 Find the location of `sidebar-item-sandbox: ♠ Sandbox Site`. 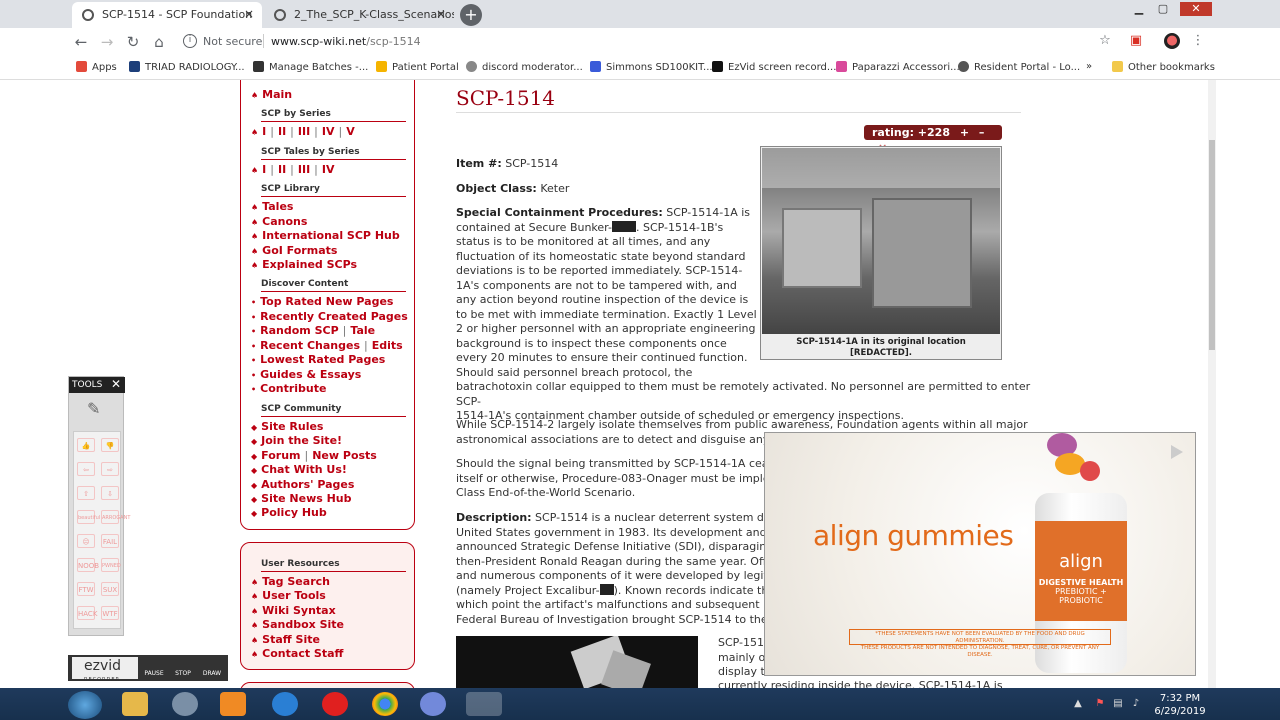

sidebar-item-sandbox: ♠ Sandbox Site is located at coordinates (297, 624).